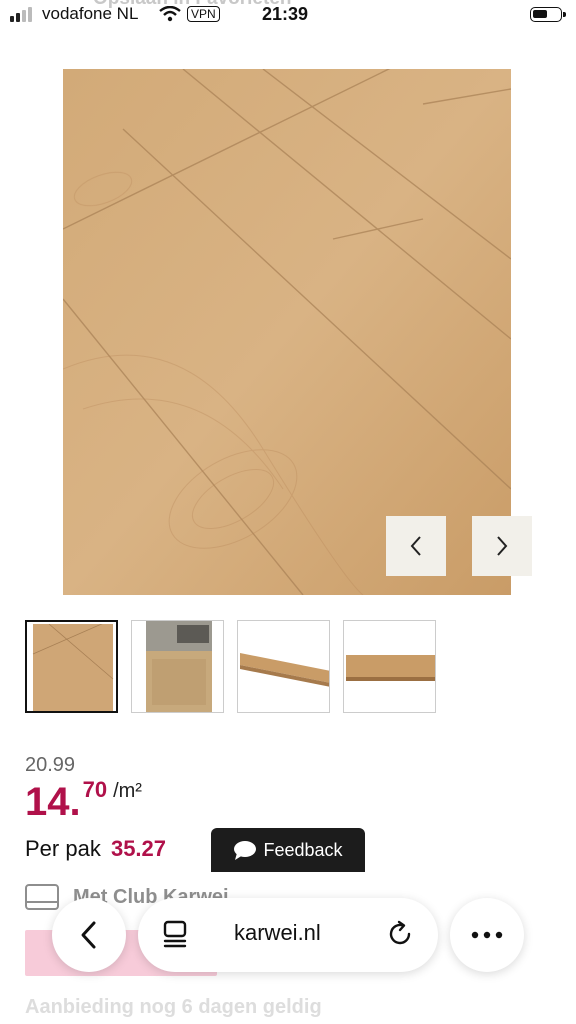 The image size is (576, 1024). I want to click on speech-bubble-icon, so click(245, 850).